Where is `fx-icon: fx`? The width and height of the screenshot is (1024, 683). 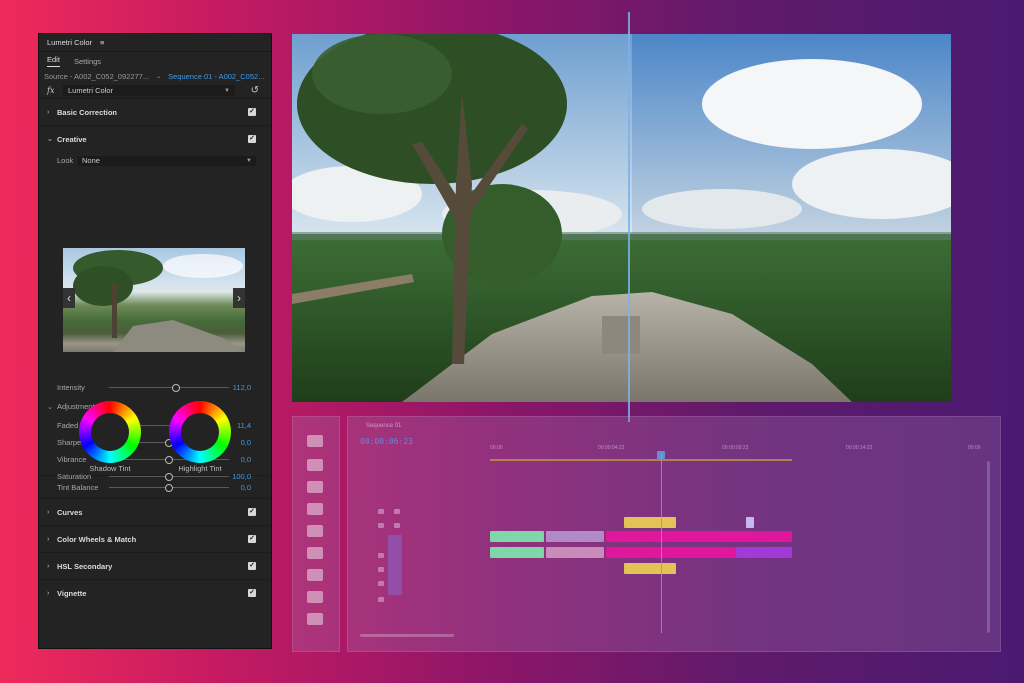
fx-icon: fx is located at coordinates (50, 90).